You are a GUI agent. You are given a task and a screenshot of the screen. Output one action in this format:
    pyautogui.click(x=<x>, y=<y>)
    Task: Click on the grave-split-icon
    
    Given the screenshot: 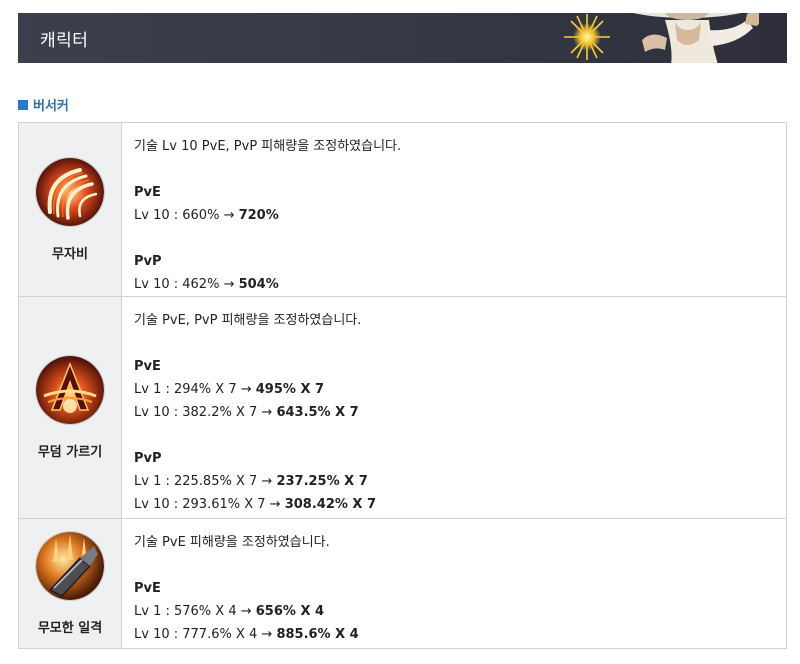 What is the action you would take?
    pyautogui.click(x=70, y=389)
    